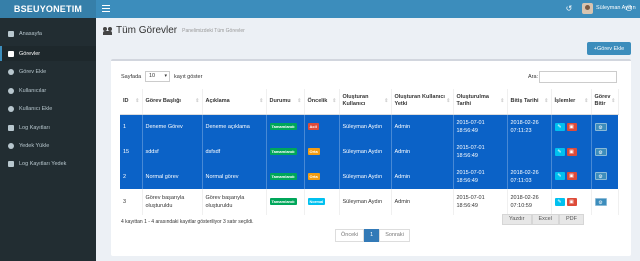 Image resolution: width=640 pixels, height=261 pixels. Describe the element at coordinates (131, 102) in the screenshot. I see `col-header-id: ID ⇕` at that location.